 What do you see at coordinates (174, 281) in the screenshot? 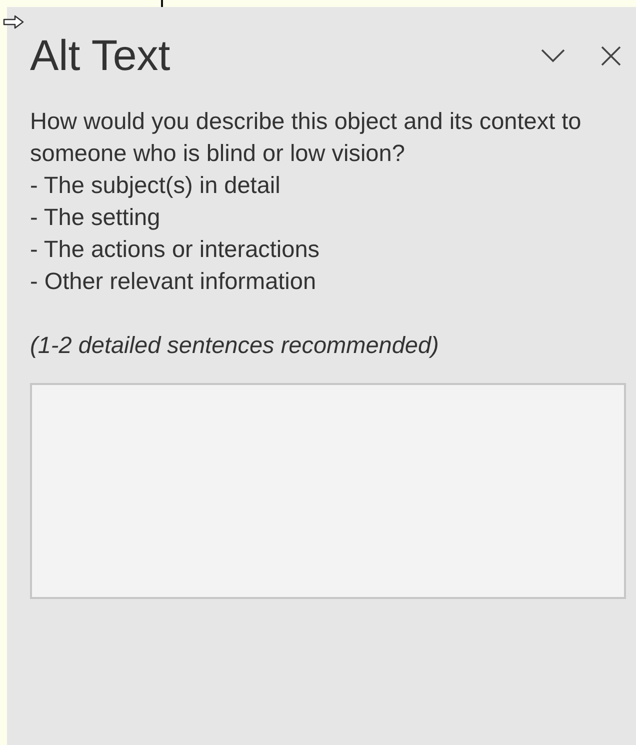
I see `guideline-item: - Other relevant information` at bounding box center [174, 281].